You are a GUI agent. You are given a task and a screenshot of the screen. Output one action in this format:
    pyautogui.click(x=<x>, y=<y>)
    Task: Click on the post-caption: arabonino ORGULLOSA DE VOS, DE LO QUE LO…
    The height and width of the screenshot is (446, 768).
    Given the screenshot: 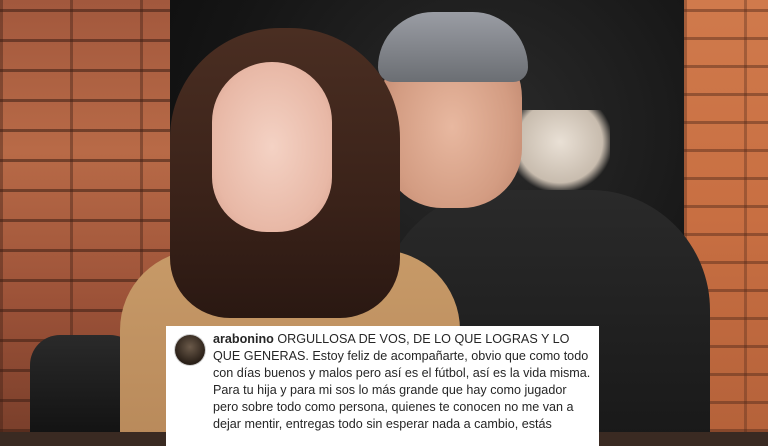 What is the action you would take?
    pyautogui.click(x=402, y=382)
    